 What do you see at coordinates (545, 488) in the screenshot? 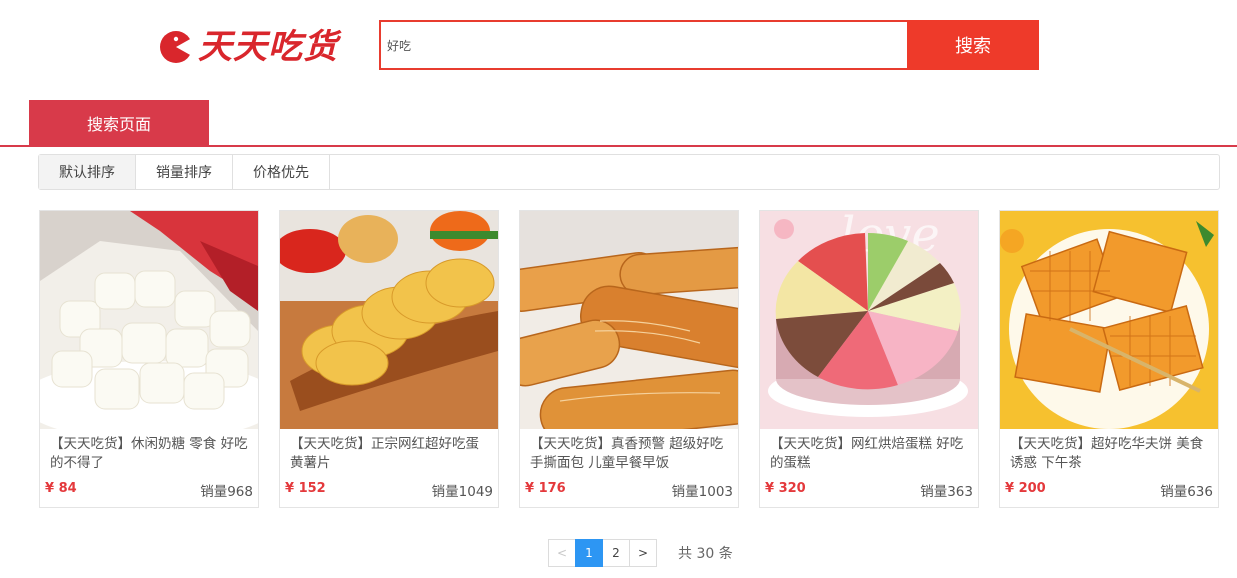
I see `product-price: ¥ 176` at bounding box center [545, 488].